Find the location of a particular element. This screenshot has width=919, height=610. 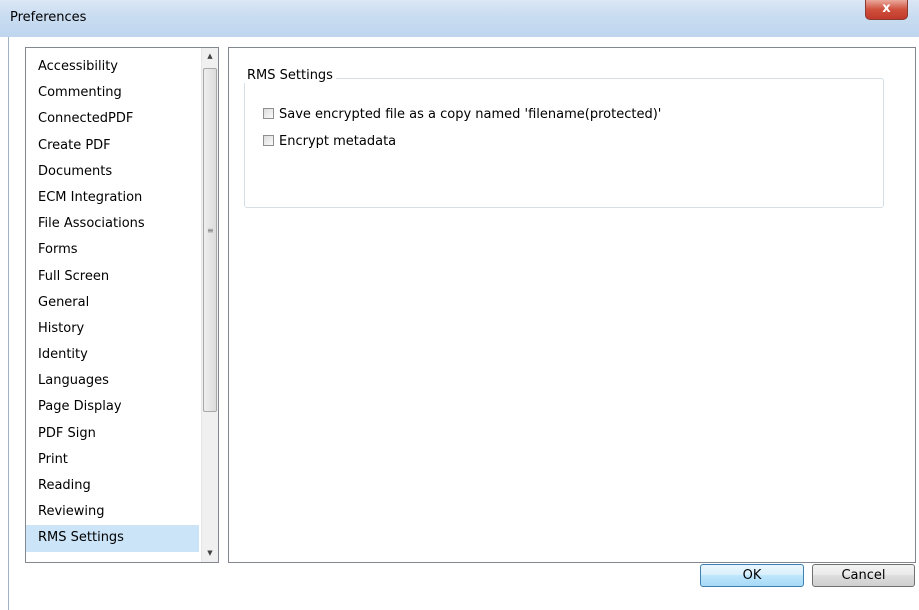

category-scrollbar: ▲ ≡ ▼ is located at coordinates (209, 305).